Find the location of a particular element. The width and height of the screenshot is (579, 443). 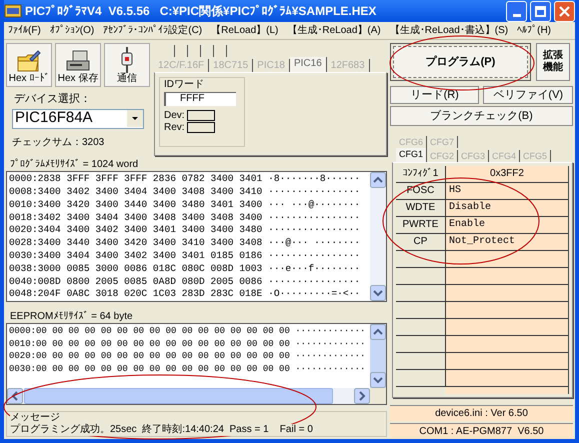

hex-row: 0040:008D 0800 2005 0085 0A8D 080D 2005 0086 ················ is located at coordinates (184, 282).